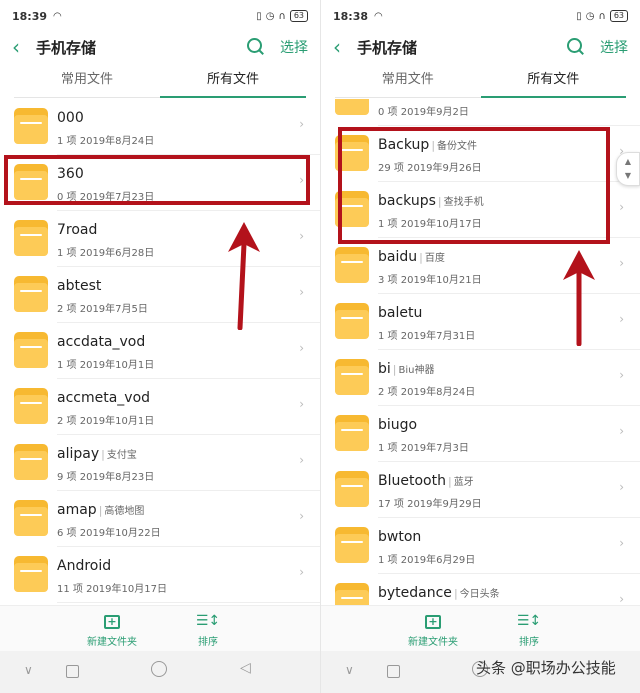  What do you see at coordinates (480, 266) in the screenshot?
I see `folder-row: baidu | 百度 3 项 2019年10月21日 ›` at bounding box center [480, 266].